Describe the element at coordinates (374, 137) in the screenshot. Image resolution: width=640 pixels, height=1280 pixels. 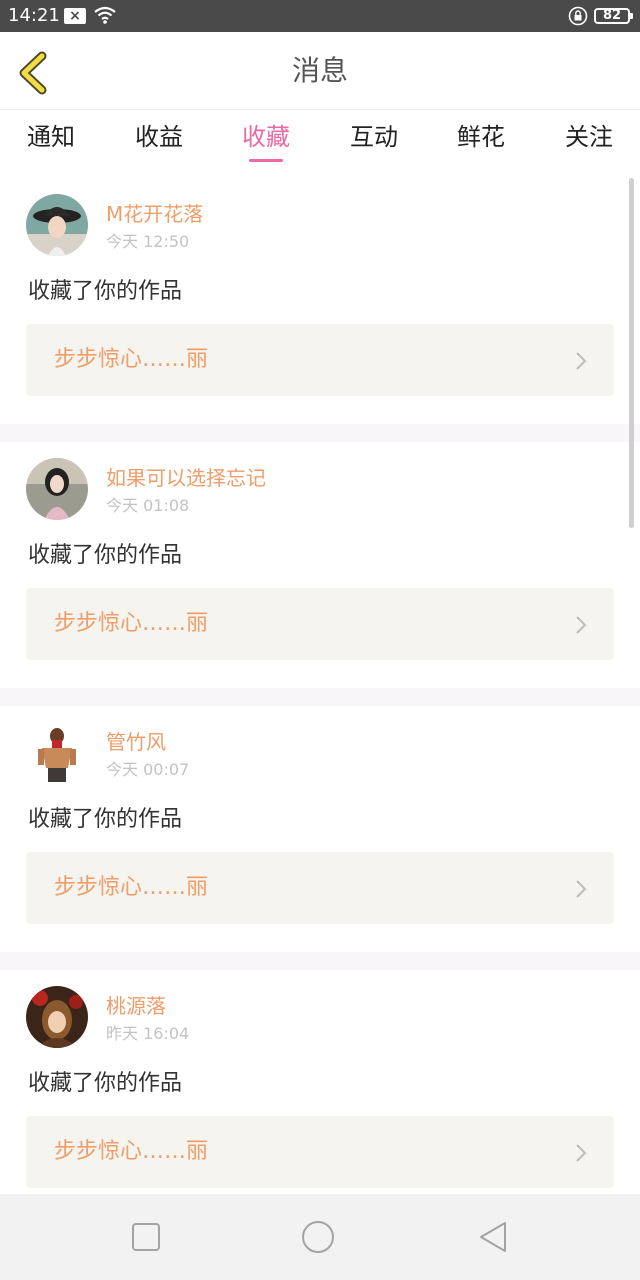
I see `tab-interaction: 互动` at that location.